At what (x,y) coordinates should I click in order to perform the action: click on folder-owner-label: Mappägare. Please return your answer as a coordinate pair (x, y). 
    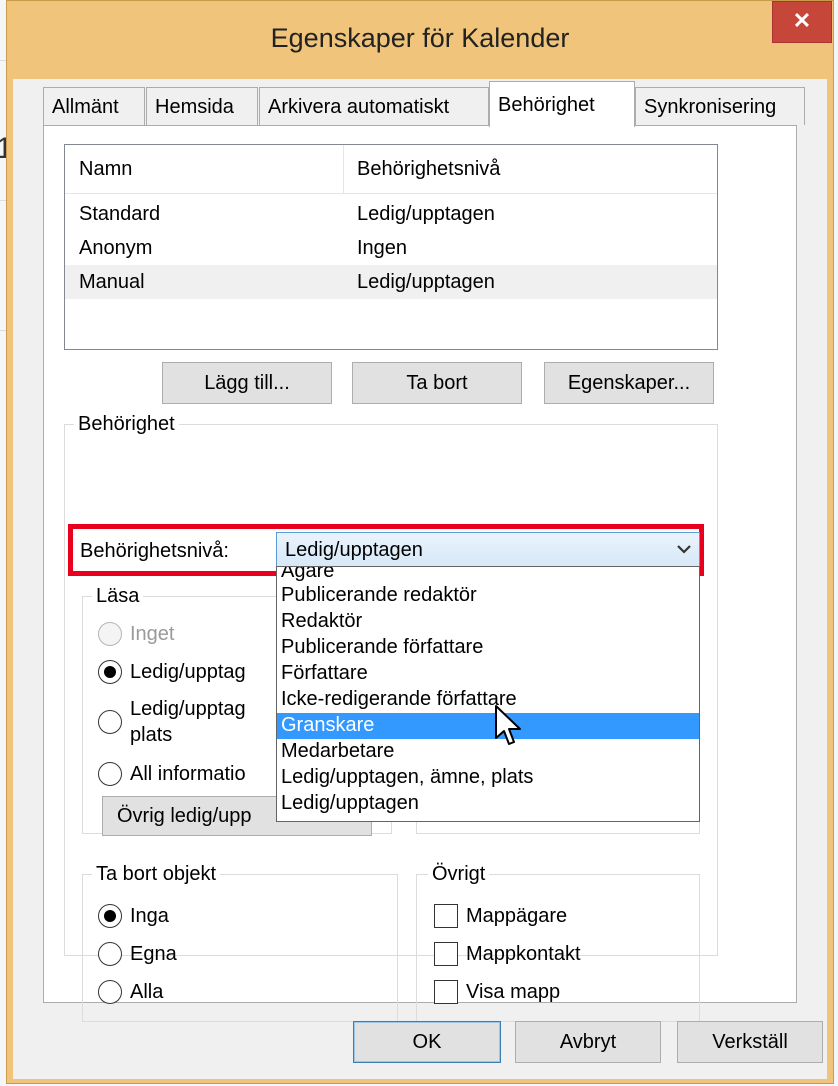
    Looking at the image, I should click on (517, 916).